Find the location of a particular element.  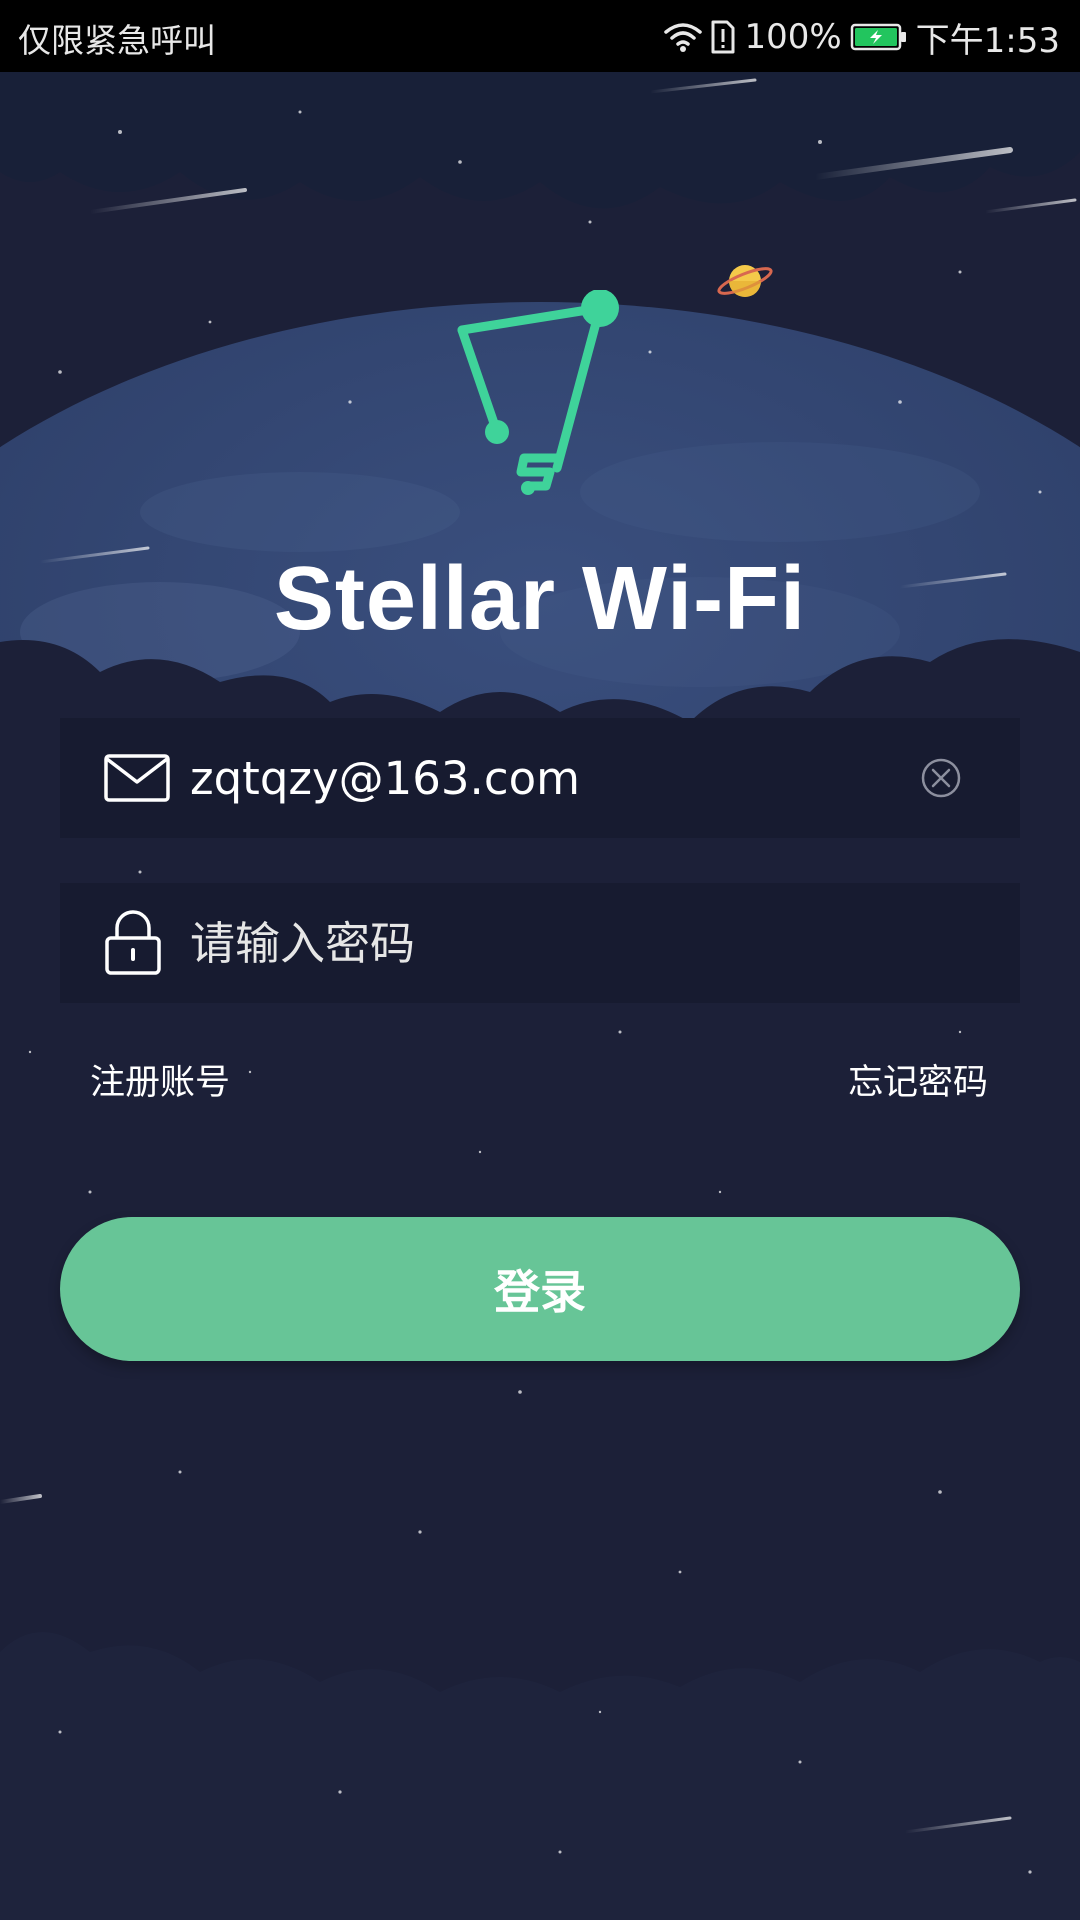

status-bar: 仅限紧急呼叫 100% 下午1:53 is located at coordinates (540, 36).